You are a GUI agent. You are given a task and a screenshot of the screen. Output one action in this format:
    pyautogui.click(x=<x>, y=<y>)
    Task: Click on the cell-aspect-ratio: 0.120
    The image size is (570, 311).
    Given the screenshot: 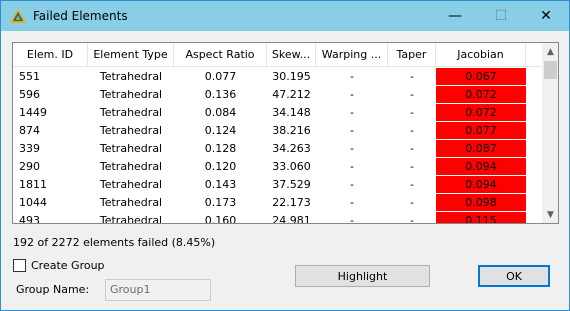 What is the action you would take?
    pyautogui.click(x=220, y=166)
    